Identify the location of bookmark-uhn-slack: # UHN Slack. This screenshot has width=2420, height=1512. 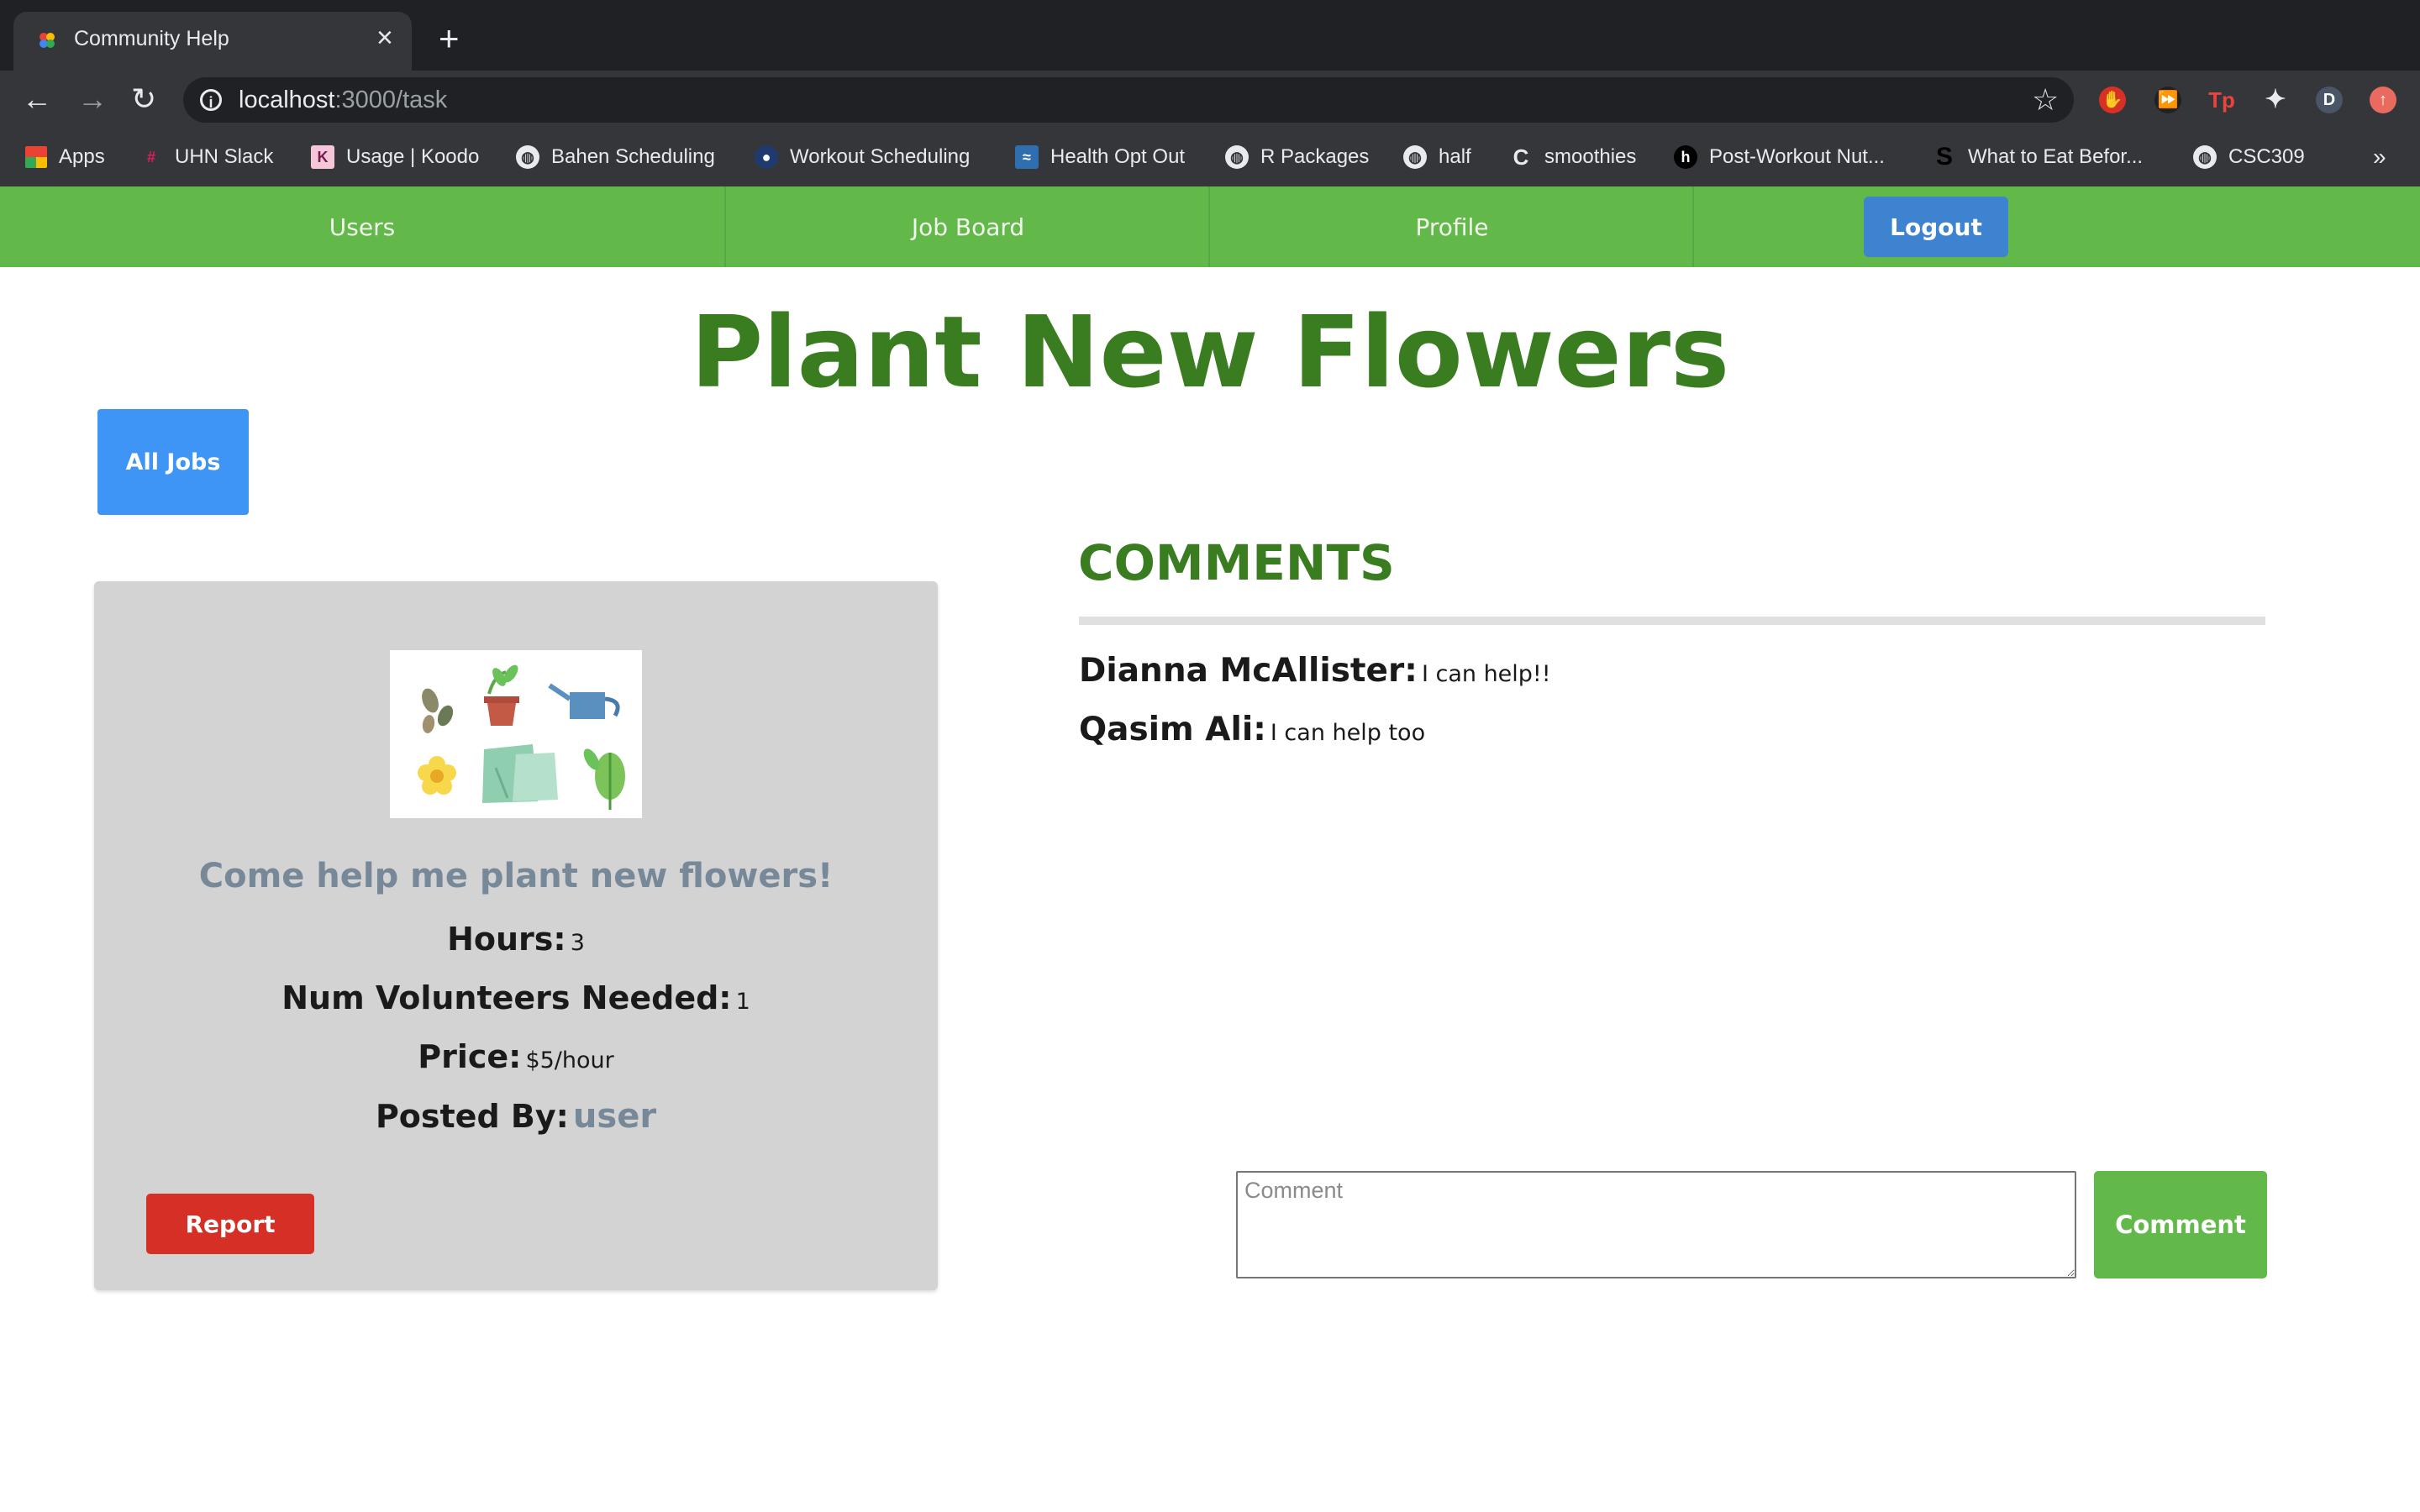
(206, 157).